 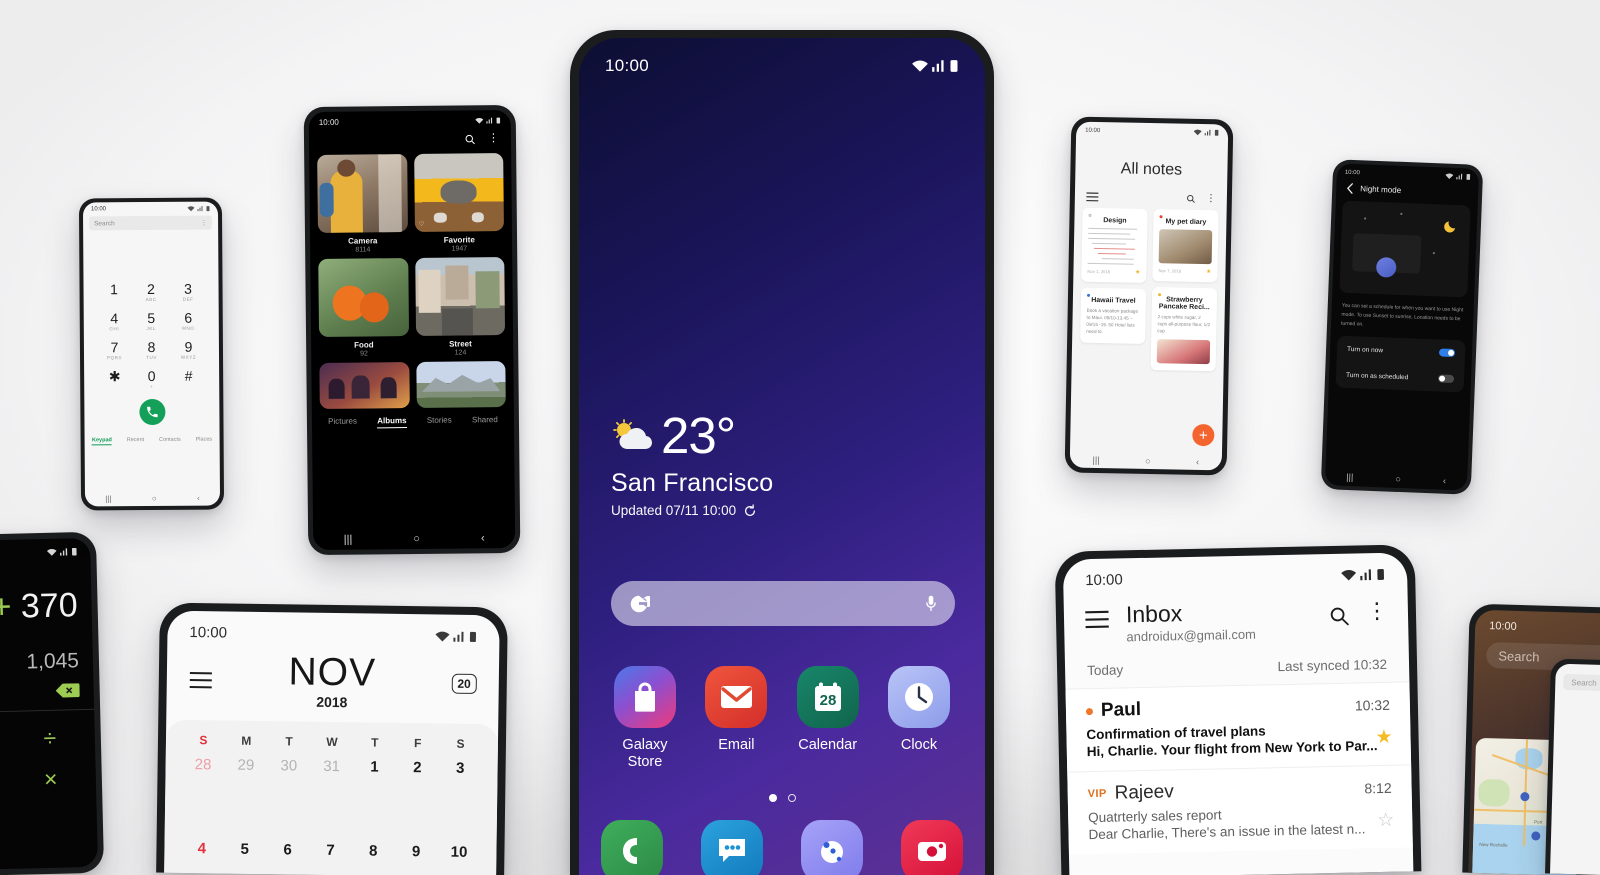 I want to click on gallery-tab-stories: Stories, so click(x=439, y=422).